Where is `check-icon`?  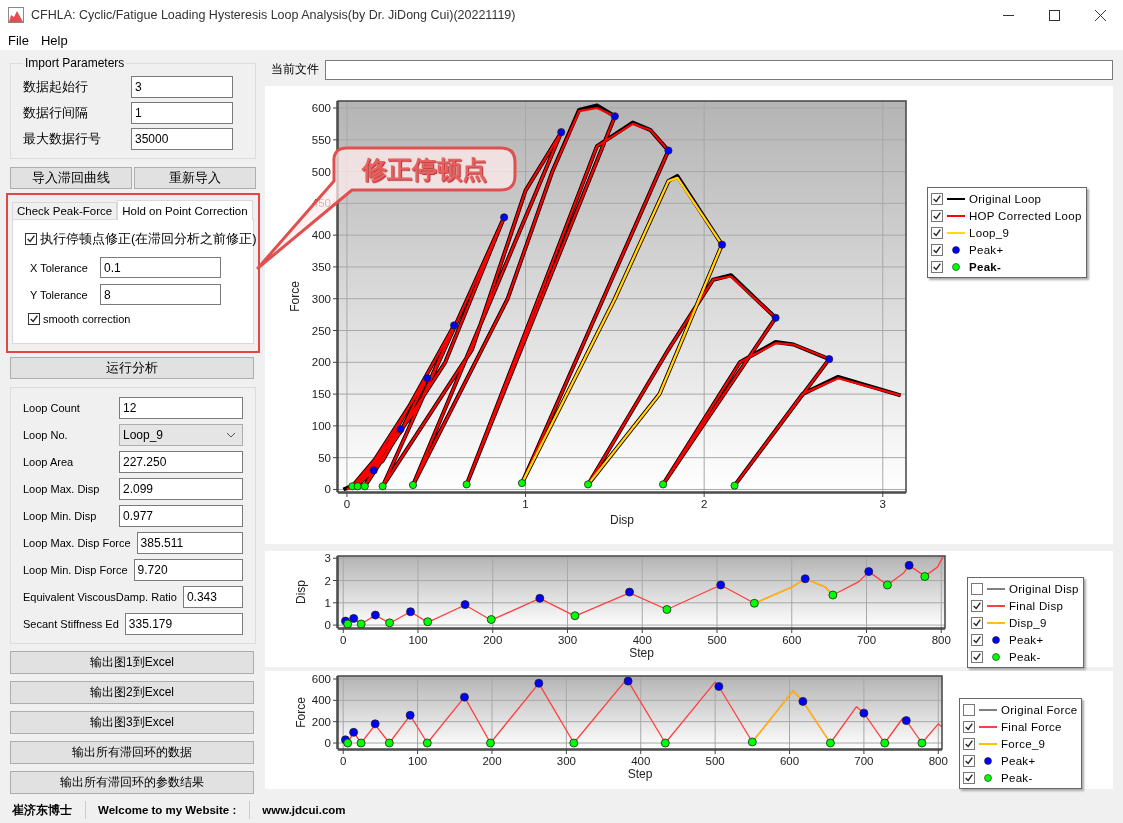
check-icon is located at coordinates (34, 319).